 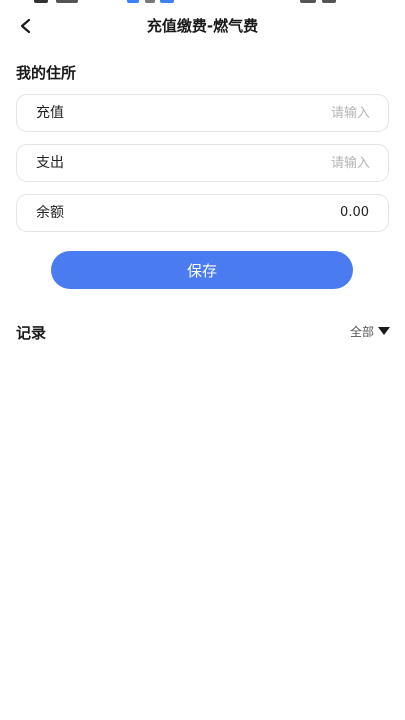 What do you see at coordinates (361, 331) in the screenshot?
I see `records-filter-label: 全部` at bounding box center [361, 331].